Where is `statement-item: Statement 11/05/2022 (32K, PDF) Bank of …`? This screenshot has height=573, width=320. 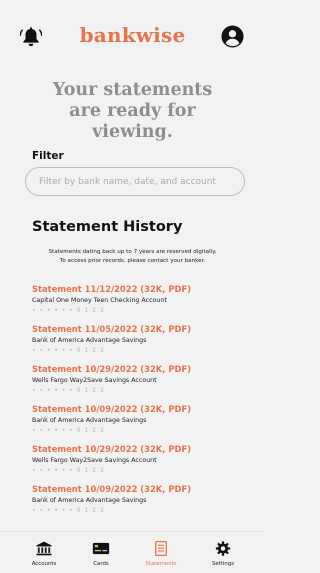 statement-item: Statement 11/05/2022 (32K, PDF) Bank of … is located at coordinates (139, 339).